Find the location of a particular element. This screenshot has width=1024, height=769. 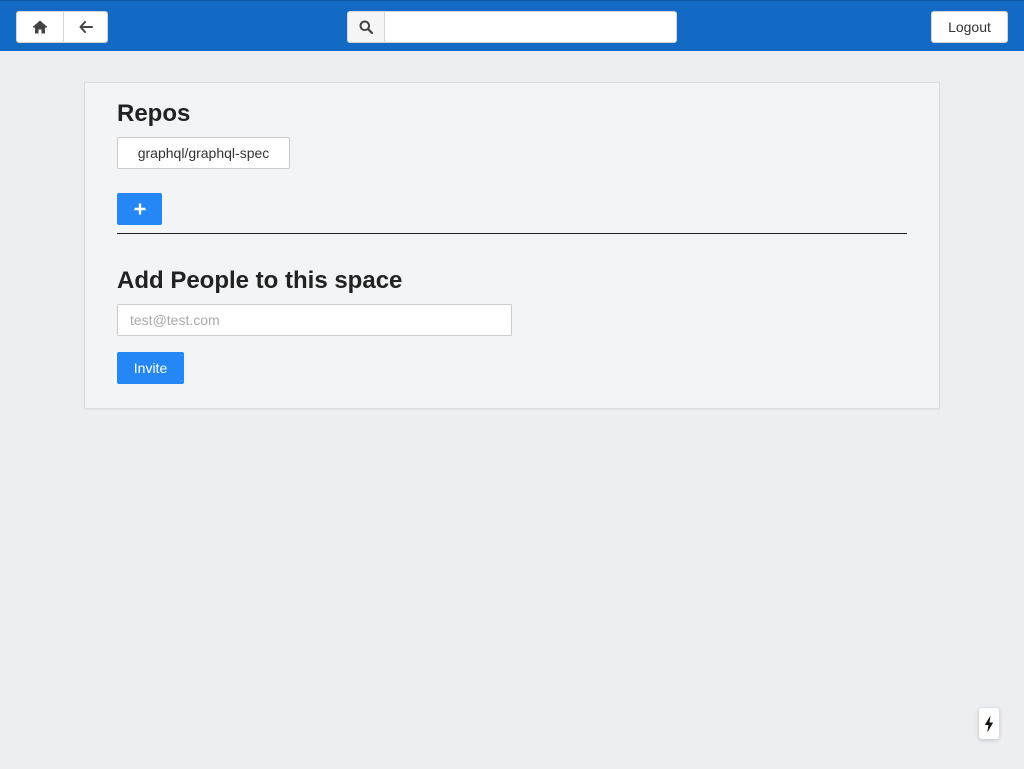

back-button is located at coordinates (86, 27).